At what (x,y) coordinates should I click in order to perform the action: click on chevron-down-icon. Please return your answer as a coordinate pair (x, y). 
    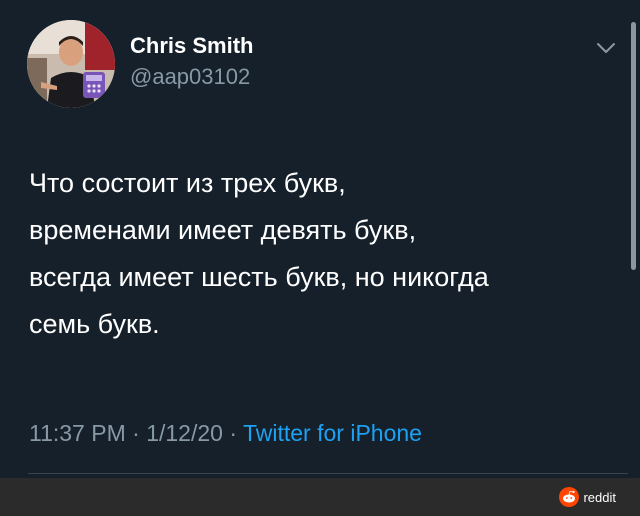
    Looking at the image, I should click on (606, 48).